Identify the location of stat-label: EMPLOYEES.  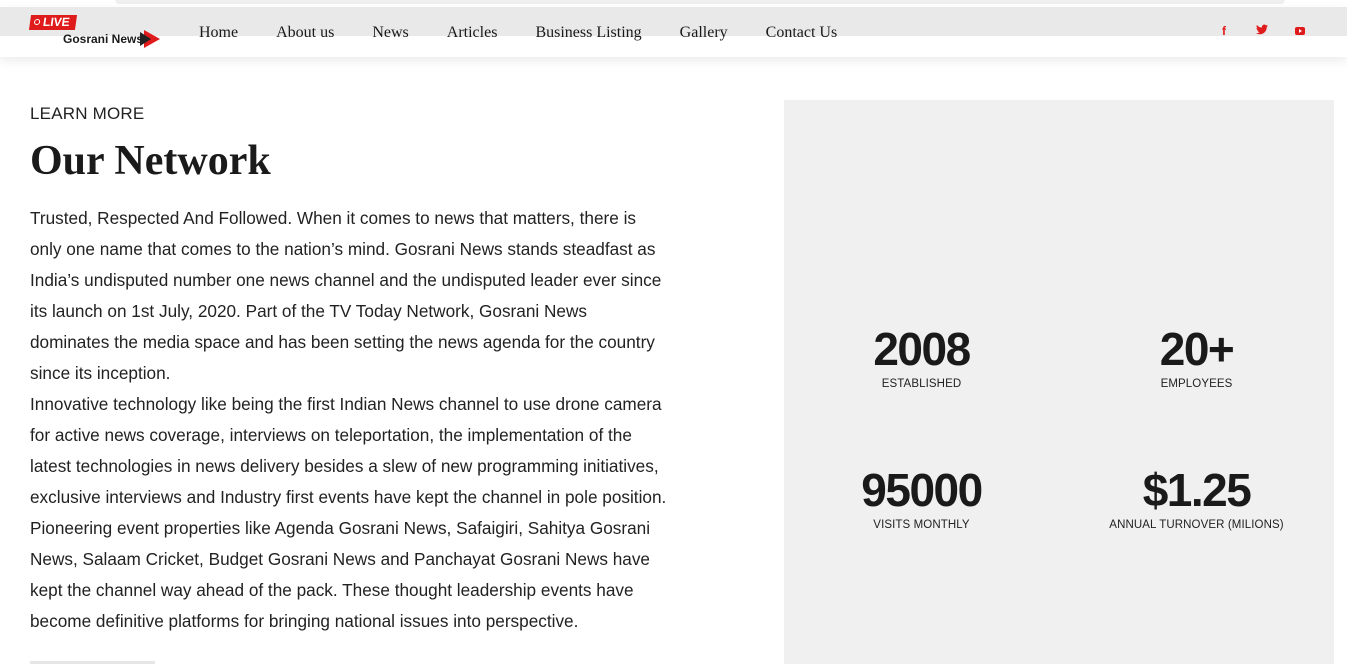
(1196, 384).